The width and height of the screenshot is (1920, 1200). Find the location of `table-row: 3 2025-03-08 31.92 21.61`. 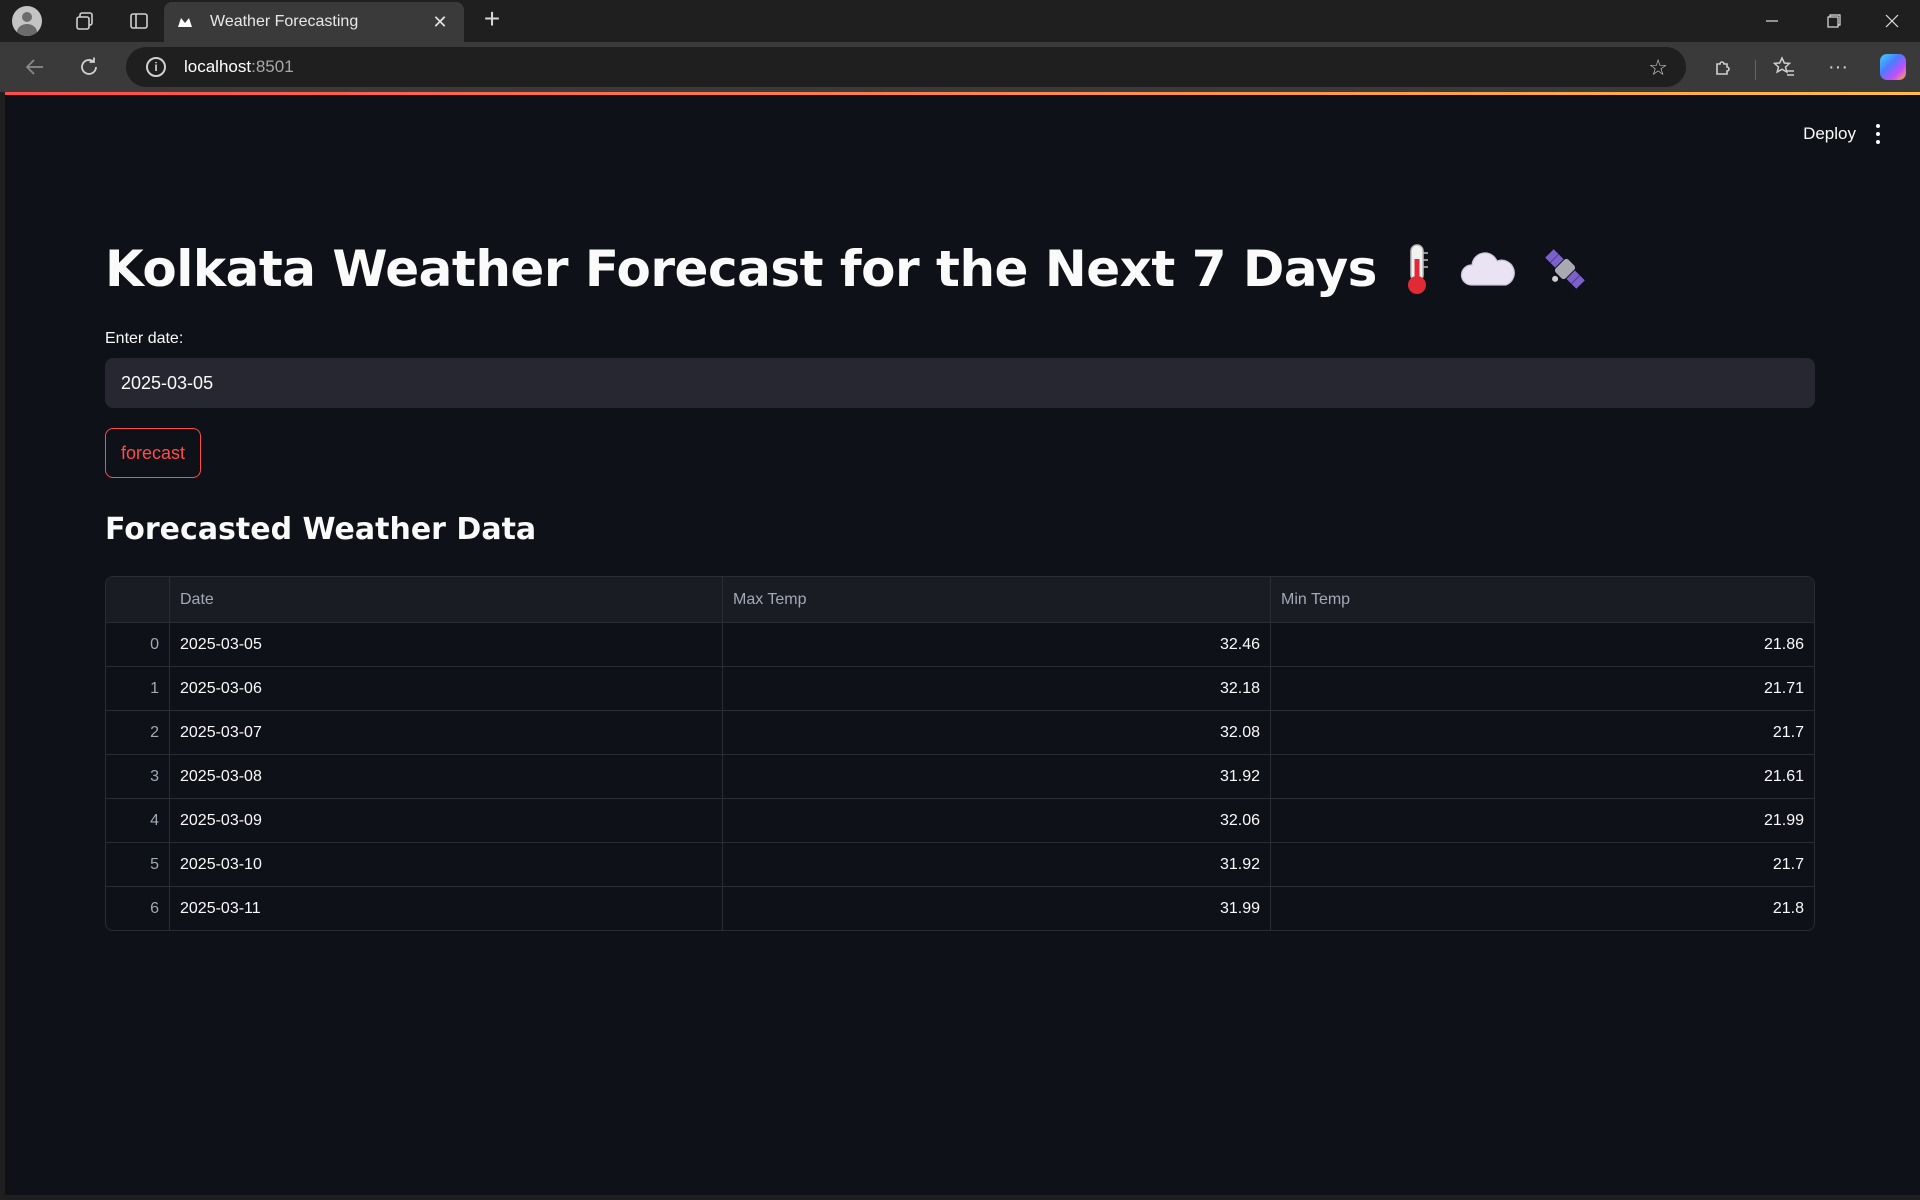

table-row: 3 2025-03-08 31.92 21.61 is located at coordinates (960, 776).